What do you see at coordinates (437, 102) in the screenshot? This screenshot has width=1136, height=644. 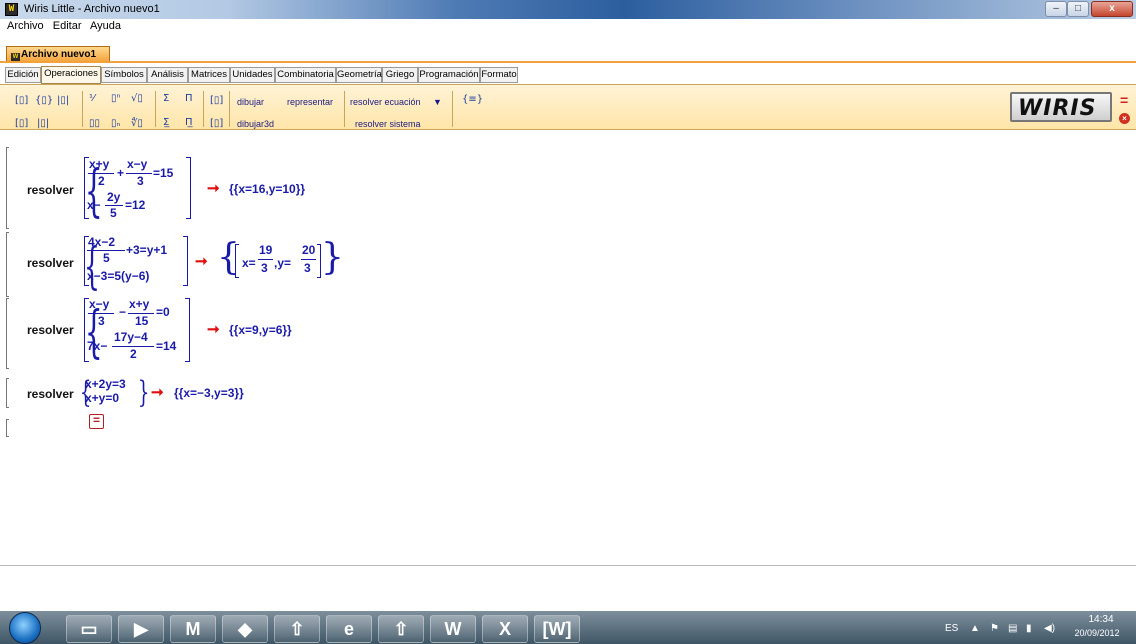 I see `chevron-down-icon: ▼` at bounding box center [437, 102].